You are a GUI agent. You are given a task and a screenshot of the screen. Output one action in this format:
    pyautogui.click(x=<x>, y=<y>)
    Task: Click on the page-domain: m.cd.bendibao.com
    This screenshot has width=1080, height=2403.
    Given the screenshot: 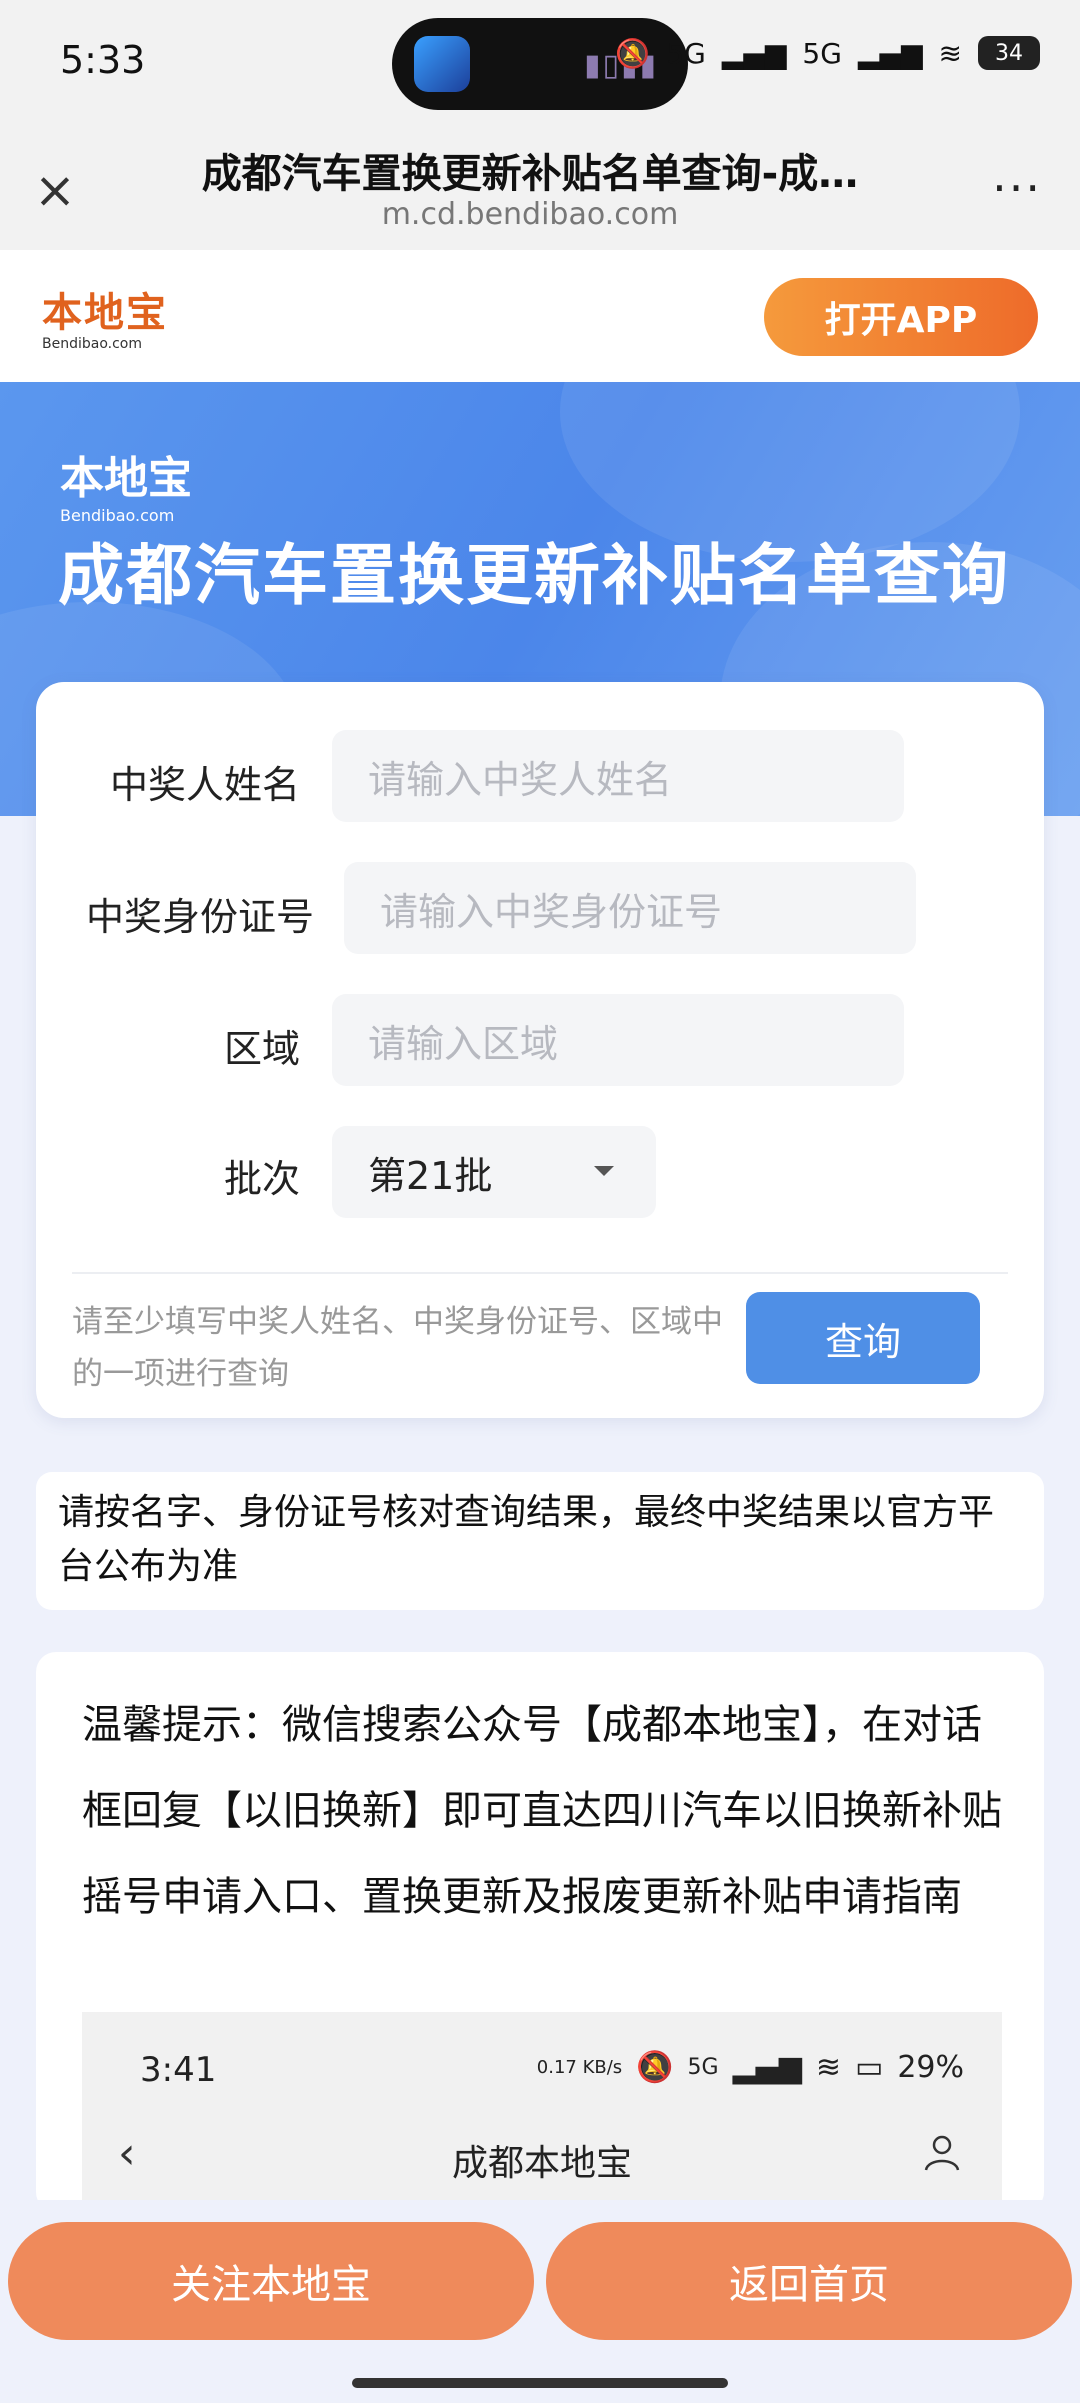 What is the action you would take?
    pyautogui.click(x=530, y=214)
    